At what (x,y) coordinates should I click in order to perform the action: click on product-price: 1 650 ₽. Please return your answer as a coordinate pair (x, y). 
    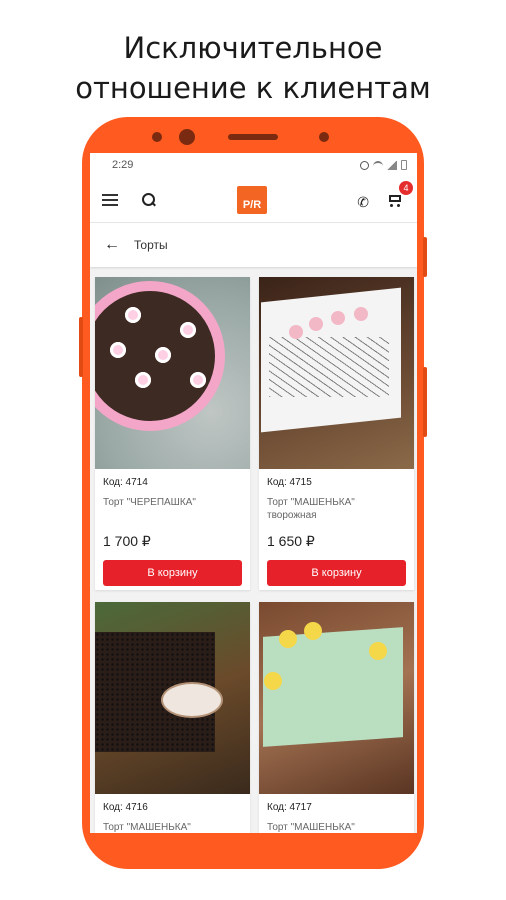
    Looking at the image, I should click on (291, 541).